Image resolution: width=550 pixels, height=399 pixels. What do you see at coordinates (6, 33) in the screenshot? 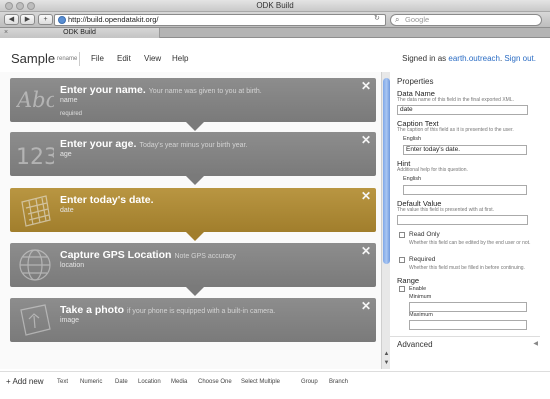
I see `close-tab-icon: ×` at bounding box center [6, 33].